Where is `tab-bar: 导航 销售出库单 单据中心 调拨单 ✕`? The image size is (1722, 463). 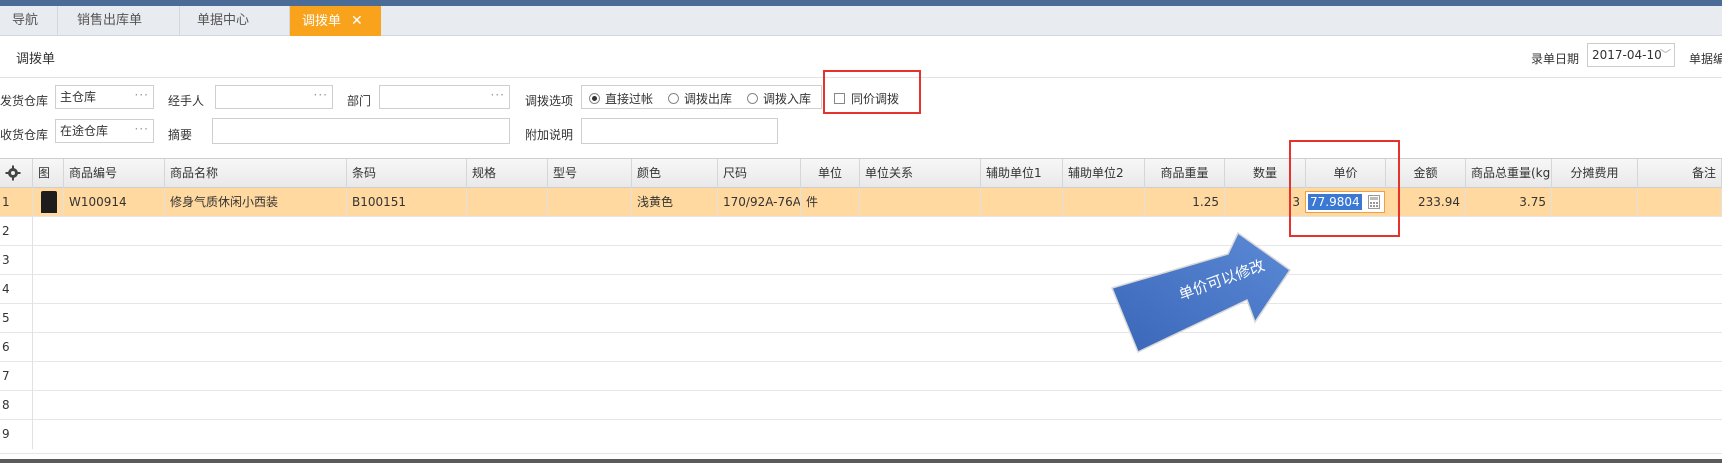 tab-bar: 导航 销售出库单 单据中心 调拨单 ✕ is located at coordinates (861, 21).